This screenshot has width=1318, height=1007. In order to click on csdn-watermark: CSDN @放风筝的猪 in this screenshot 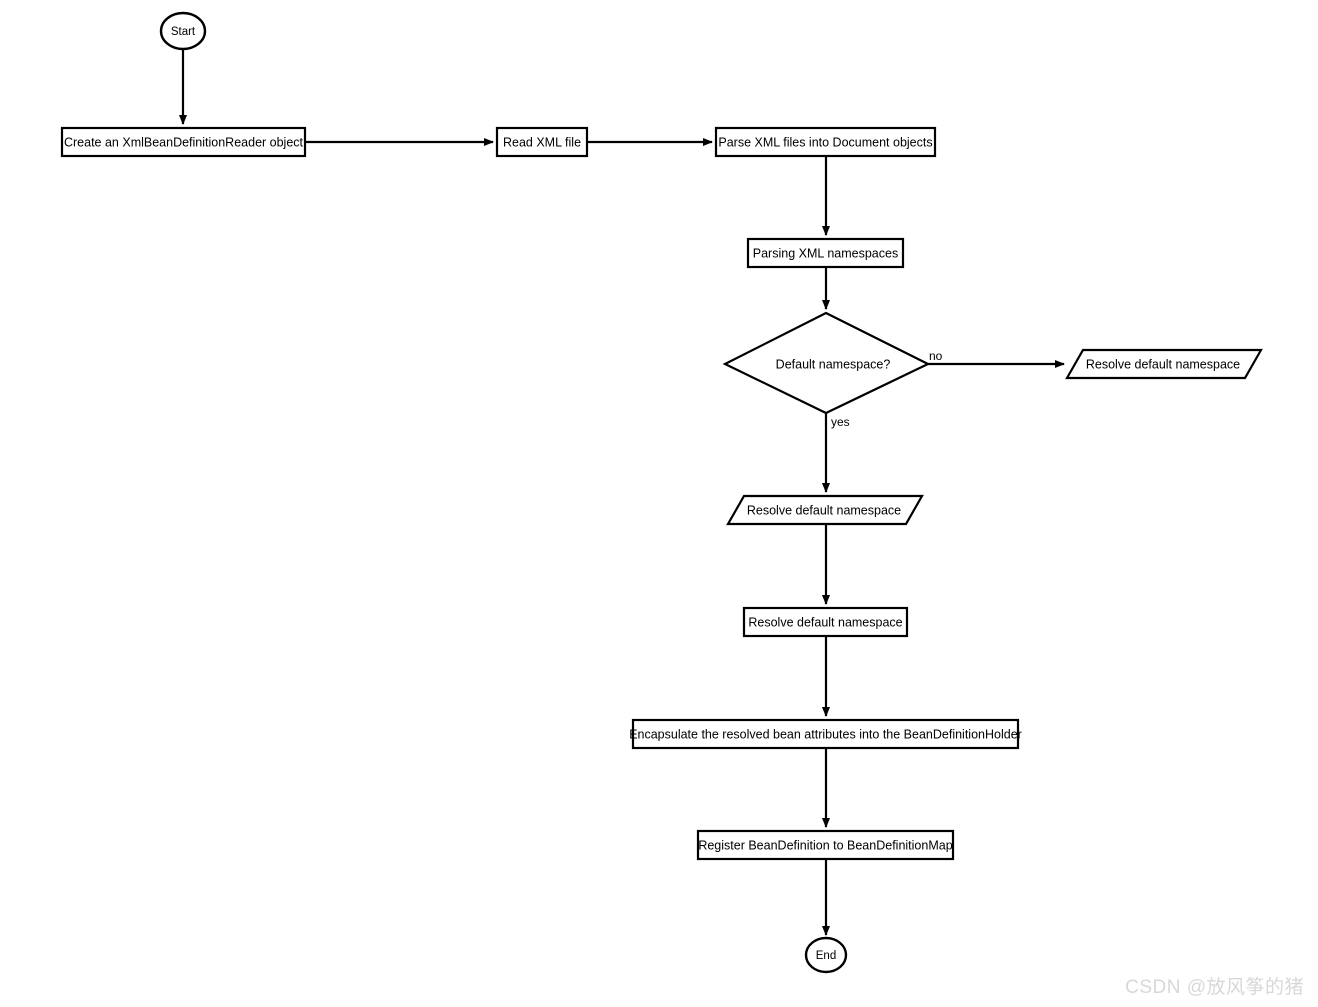, I will do `click(1214, 987)`.